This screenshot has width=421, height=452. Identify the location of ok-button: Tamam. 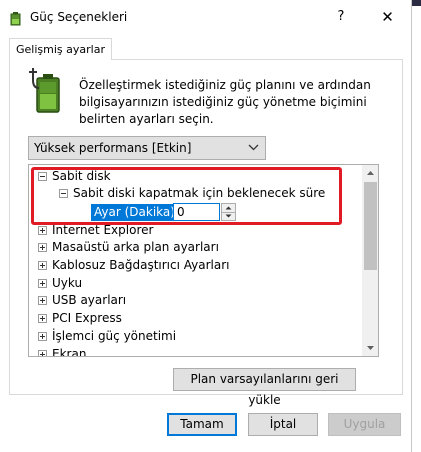
(202, 424).